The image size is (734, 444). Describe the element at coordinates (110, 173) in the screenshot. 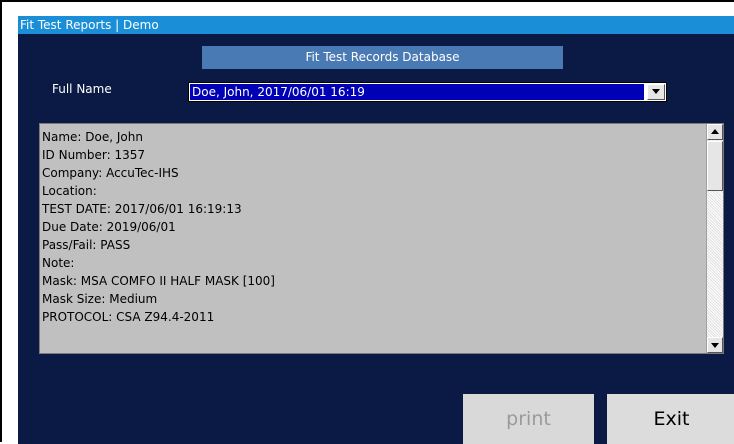

I see `record-line-company: Company: AccuTec-IHS` at that location.